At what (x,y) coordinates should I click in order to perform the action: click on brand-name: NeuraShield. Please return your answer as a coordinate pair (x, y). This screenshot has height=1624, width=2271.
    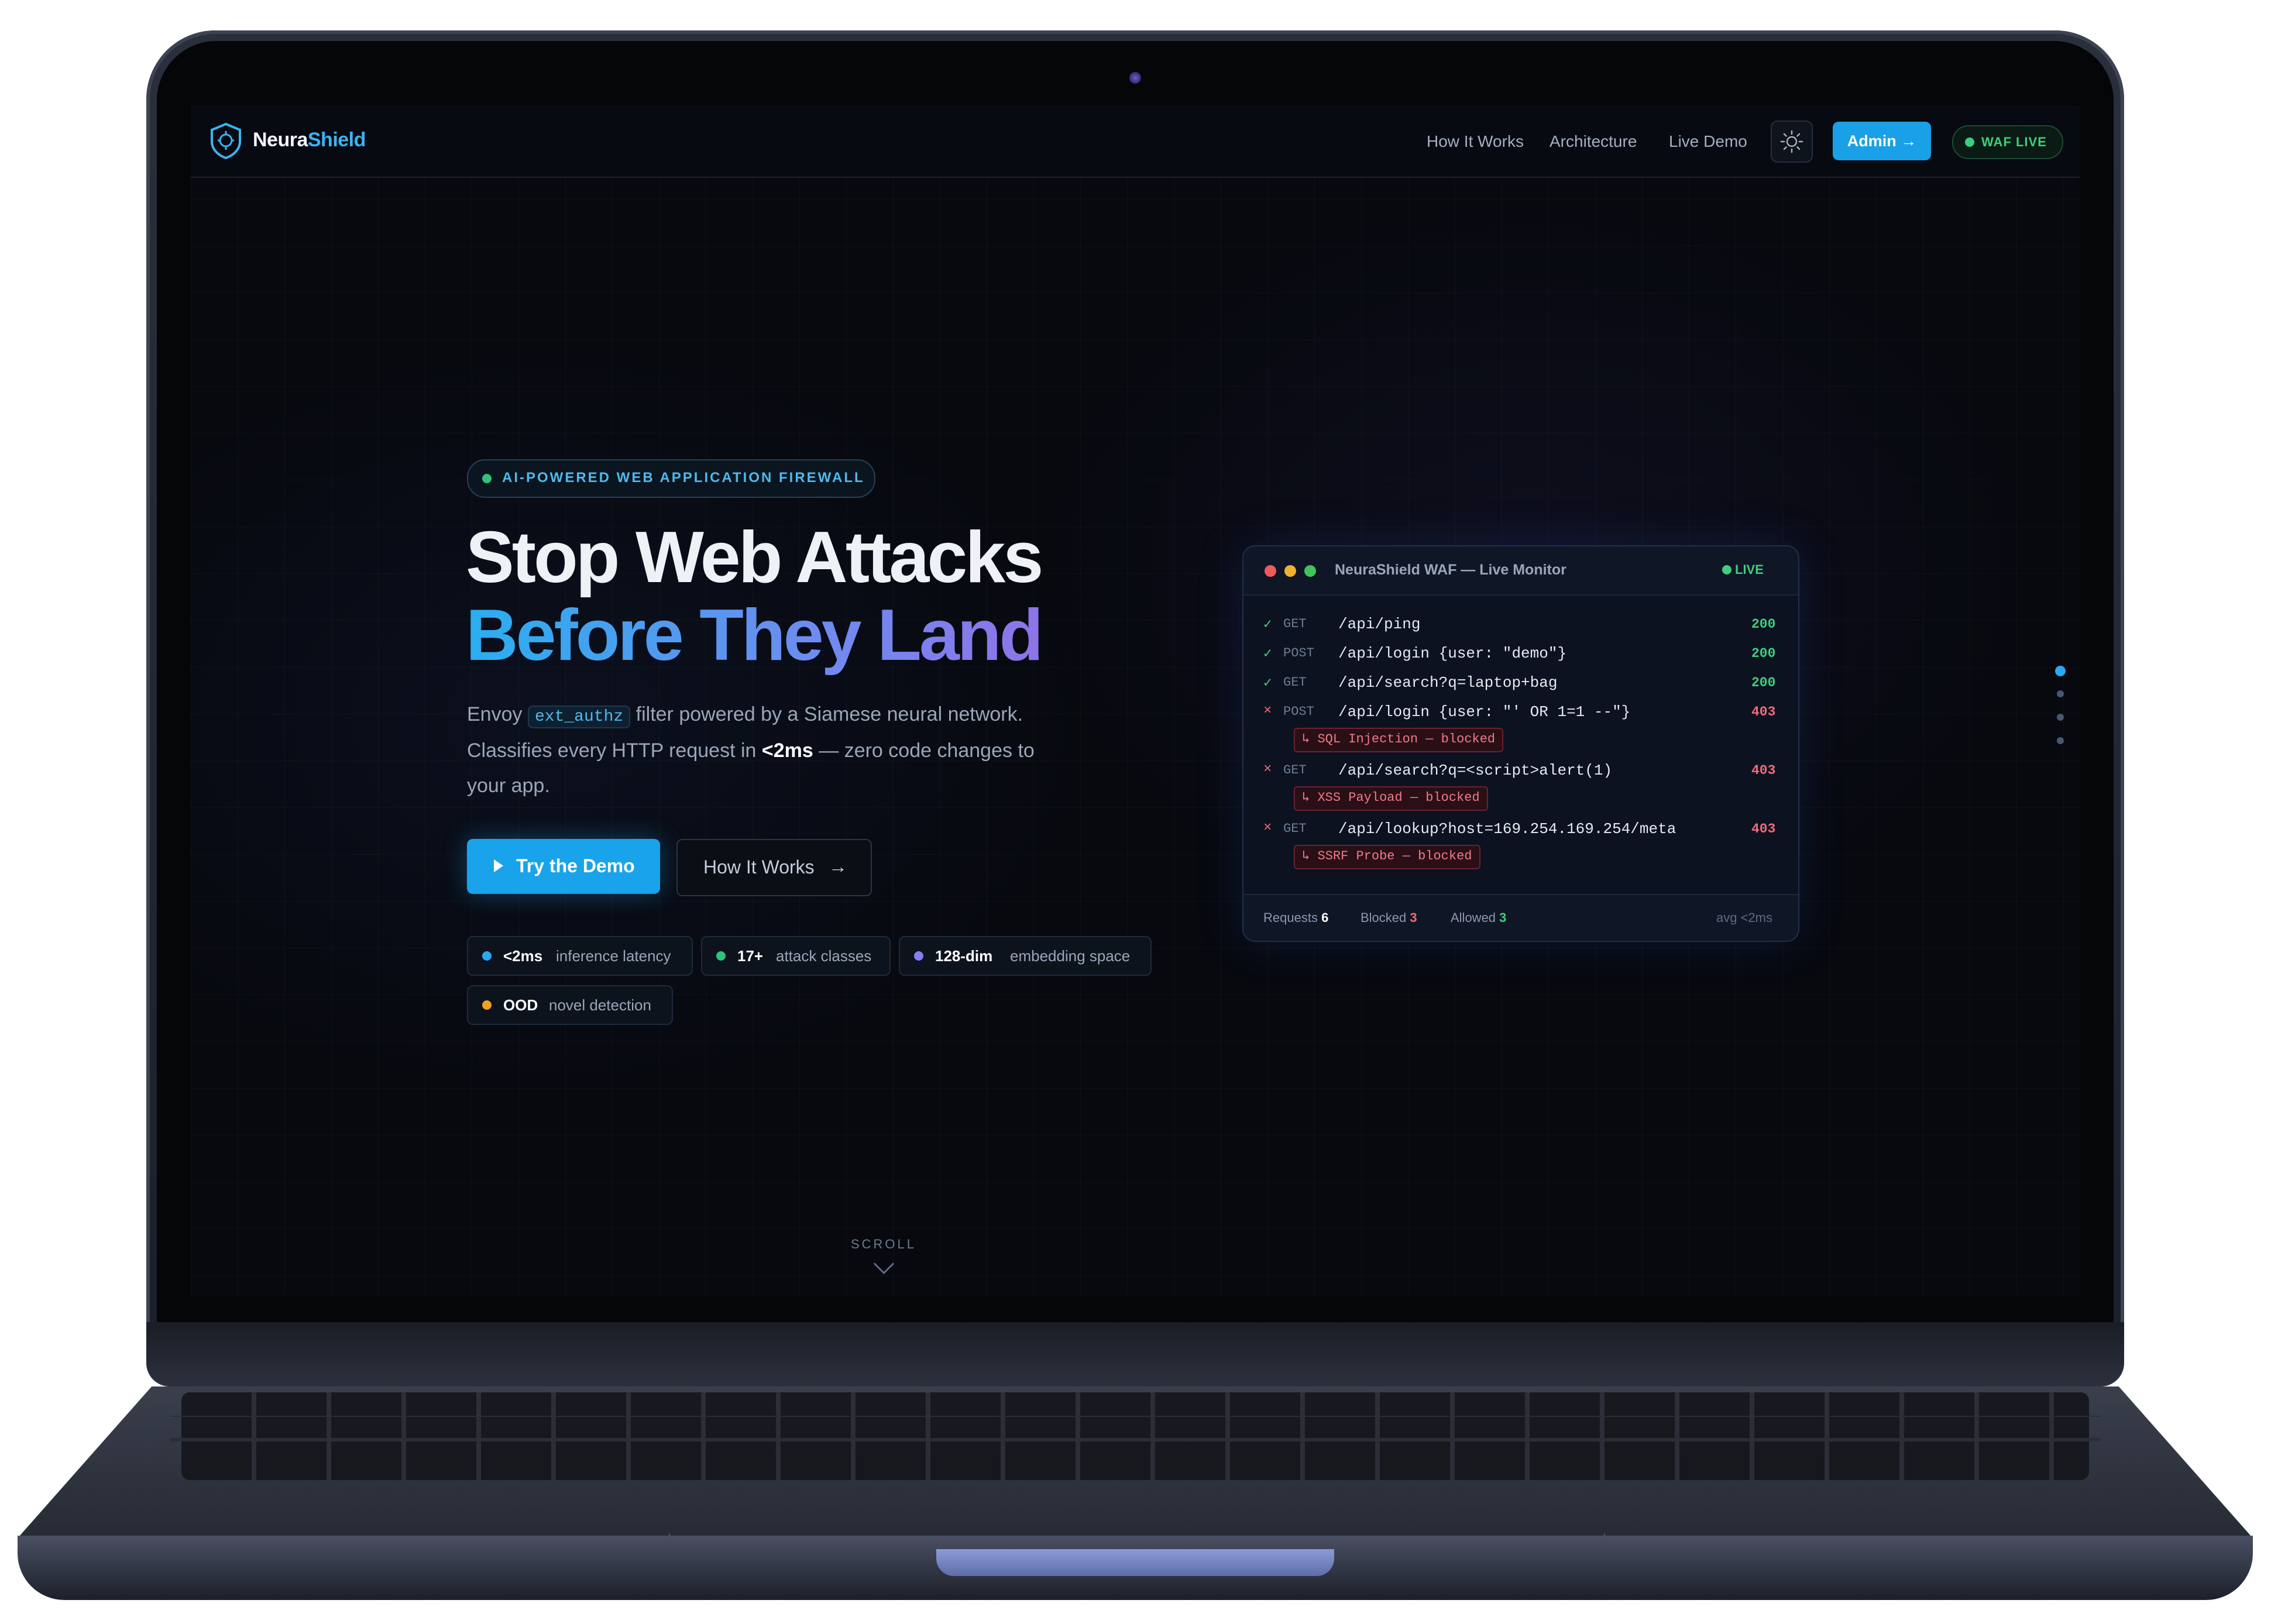
    Looking at the image, I should click on (309, 140).